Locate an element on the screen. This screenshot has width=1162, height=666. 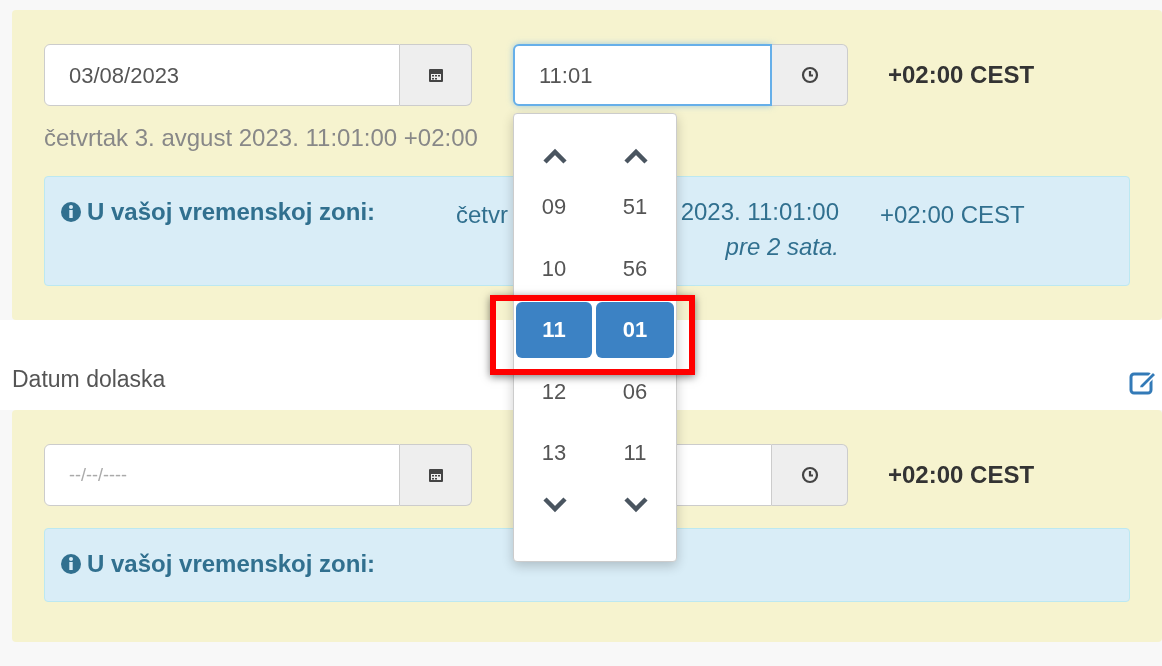
minute-option: 56 is located at coordinates (635, 268).